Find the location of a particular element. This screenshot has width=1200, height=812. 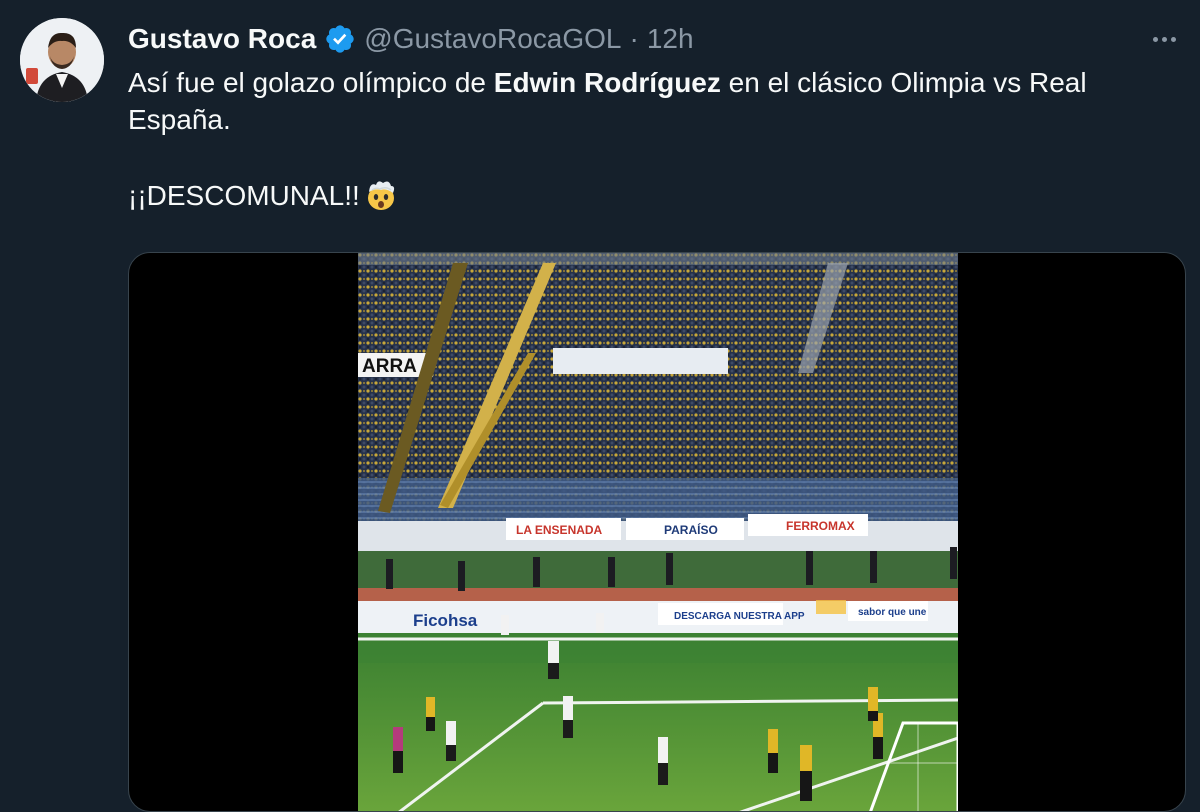

ad-board-5: DESCARGA NUESTRA APP is located at coordinates (739, 616).